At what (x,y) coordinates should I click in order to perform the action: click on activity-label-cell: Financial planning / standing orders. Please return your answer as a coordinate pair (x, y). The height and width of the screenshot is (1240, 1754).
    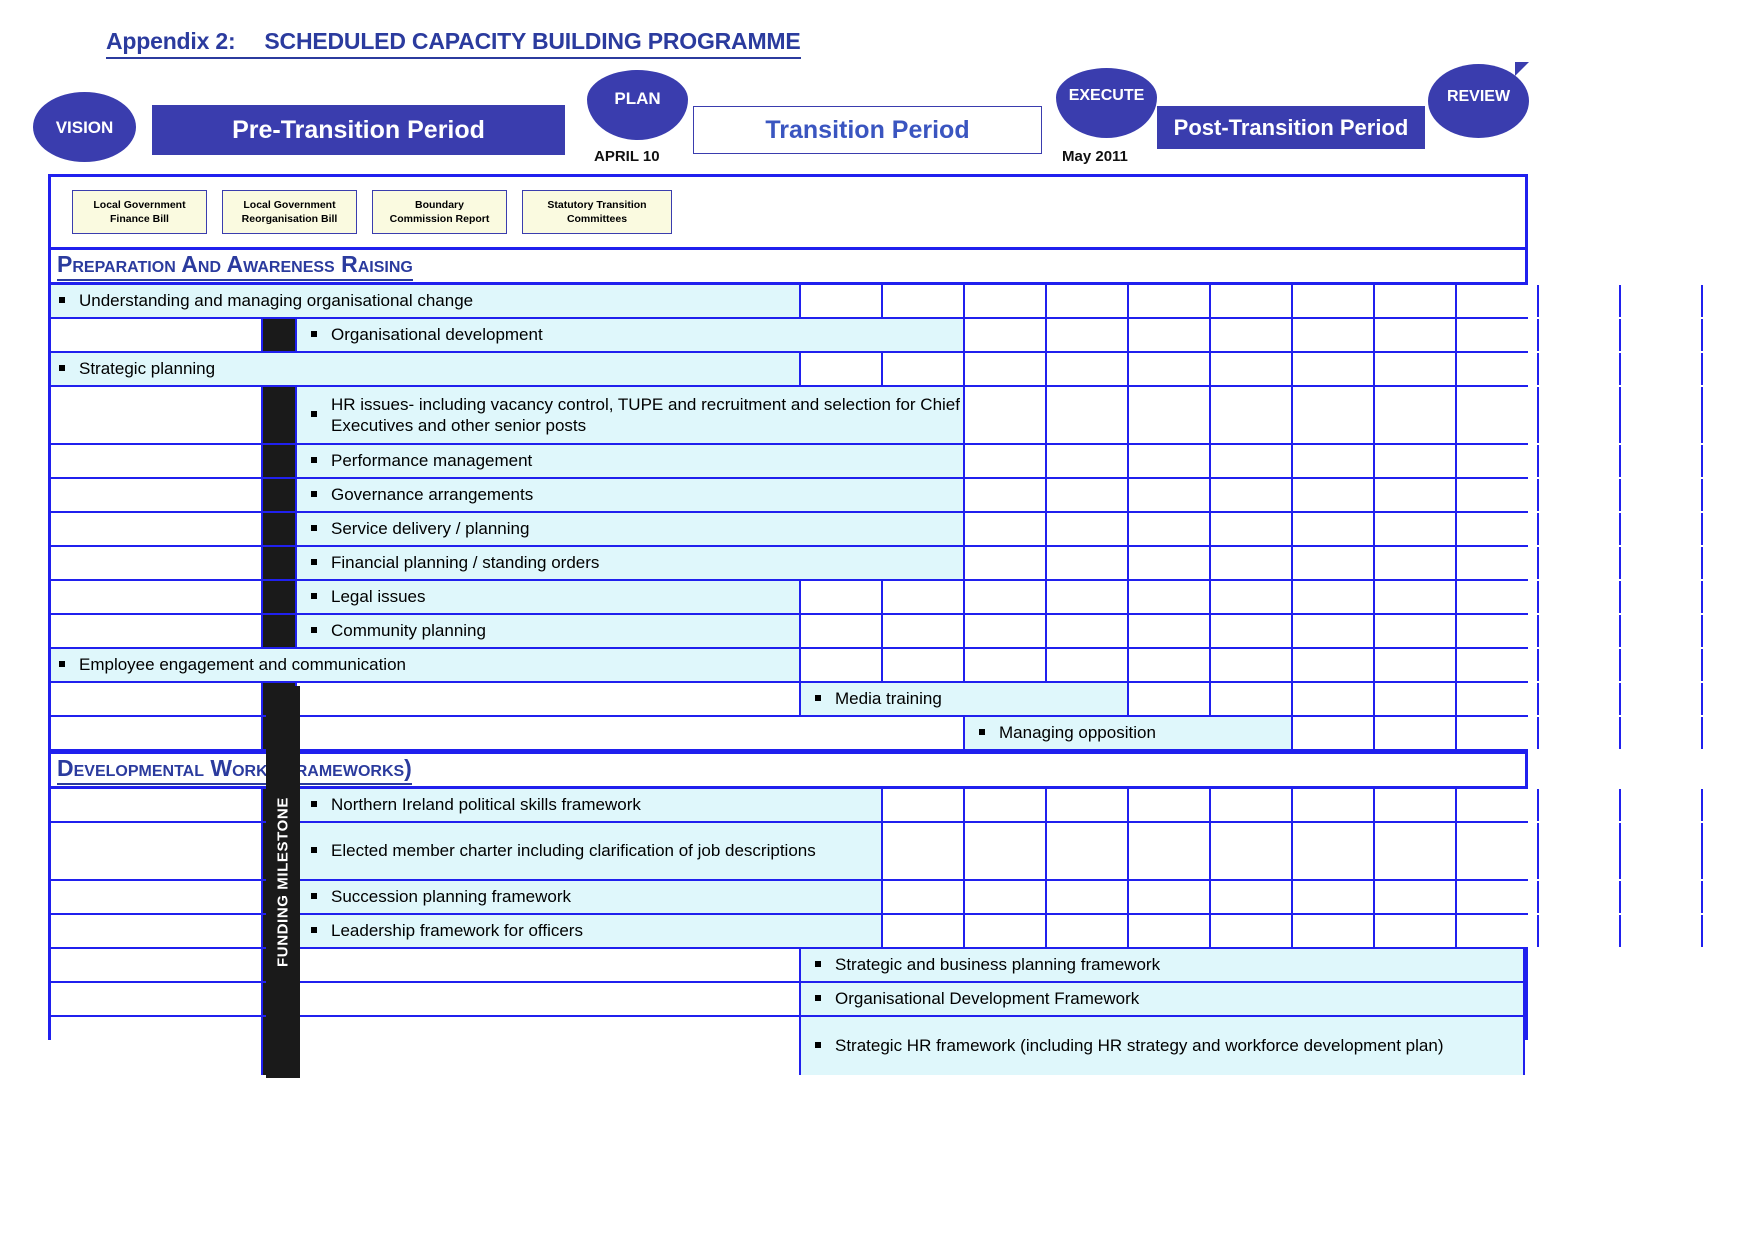
    Looking at the image, I should click on (631, 563).